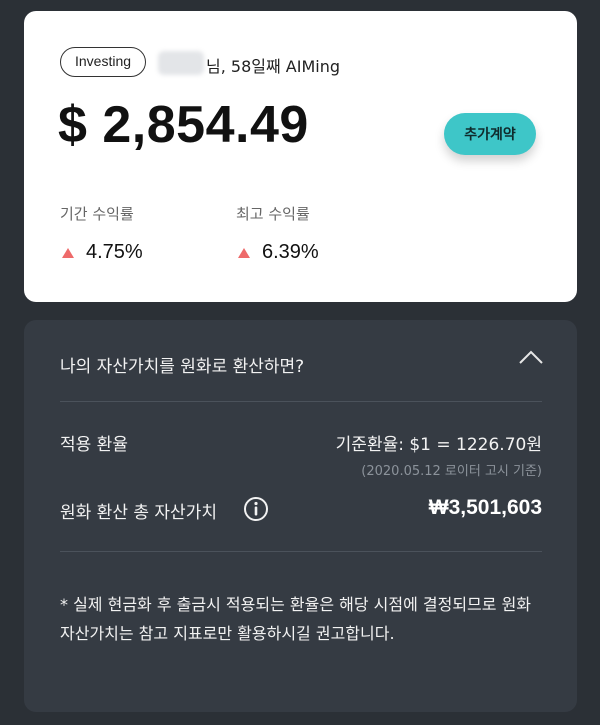 The height and width of the screenshot is (725, 600). I want to click on exchange-rate-date: (2020.05.12 로이터 고시 기준), so click(451, 471).